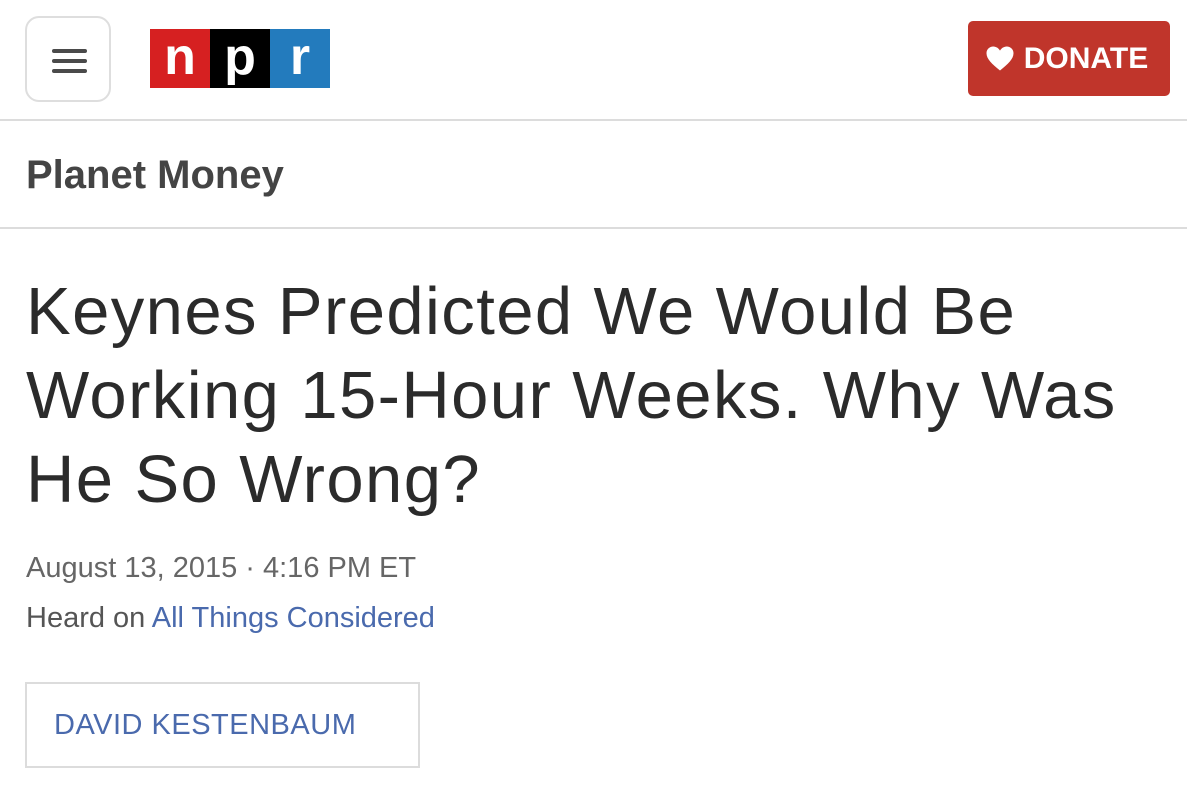 Image resolution: width=1187 pixels, height=797 pixels. I want to click on logo-letter-r: r, so click(300, 58).